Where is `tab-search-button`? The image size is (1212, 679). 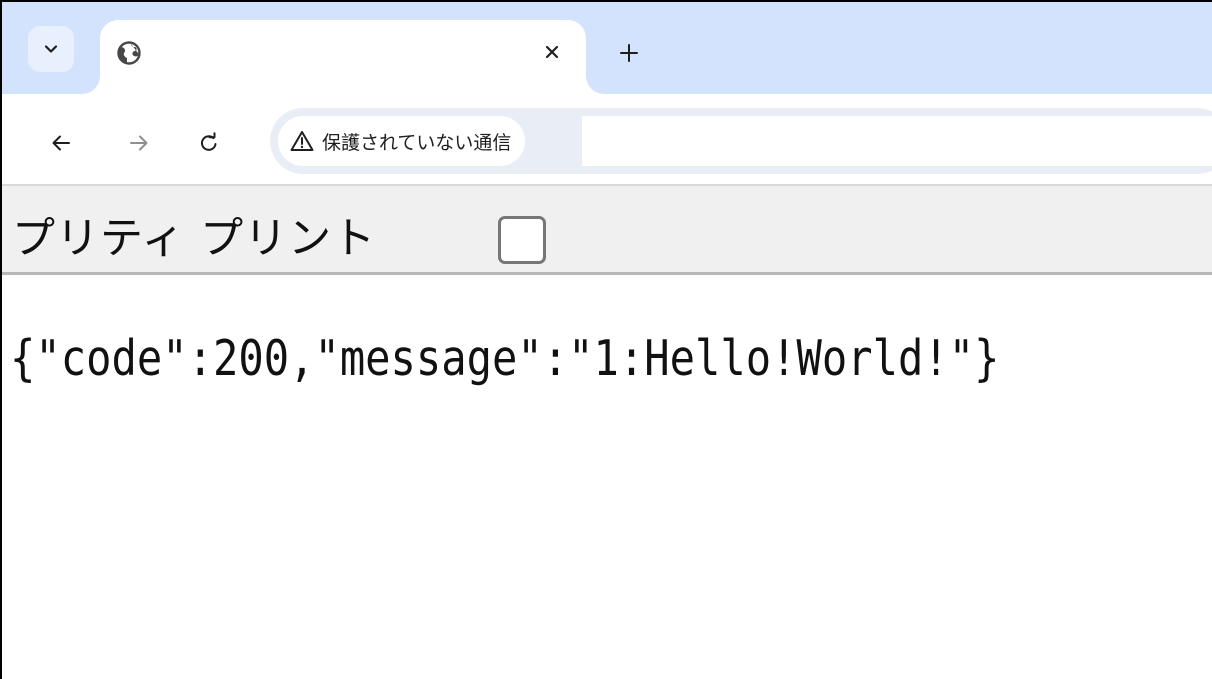 tab-search-button is located at coordinates (51, 49).